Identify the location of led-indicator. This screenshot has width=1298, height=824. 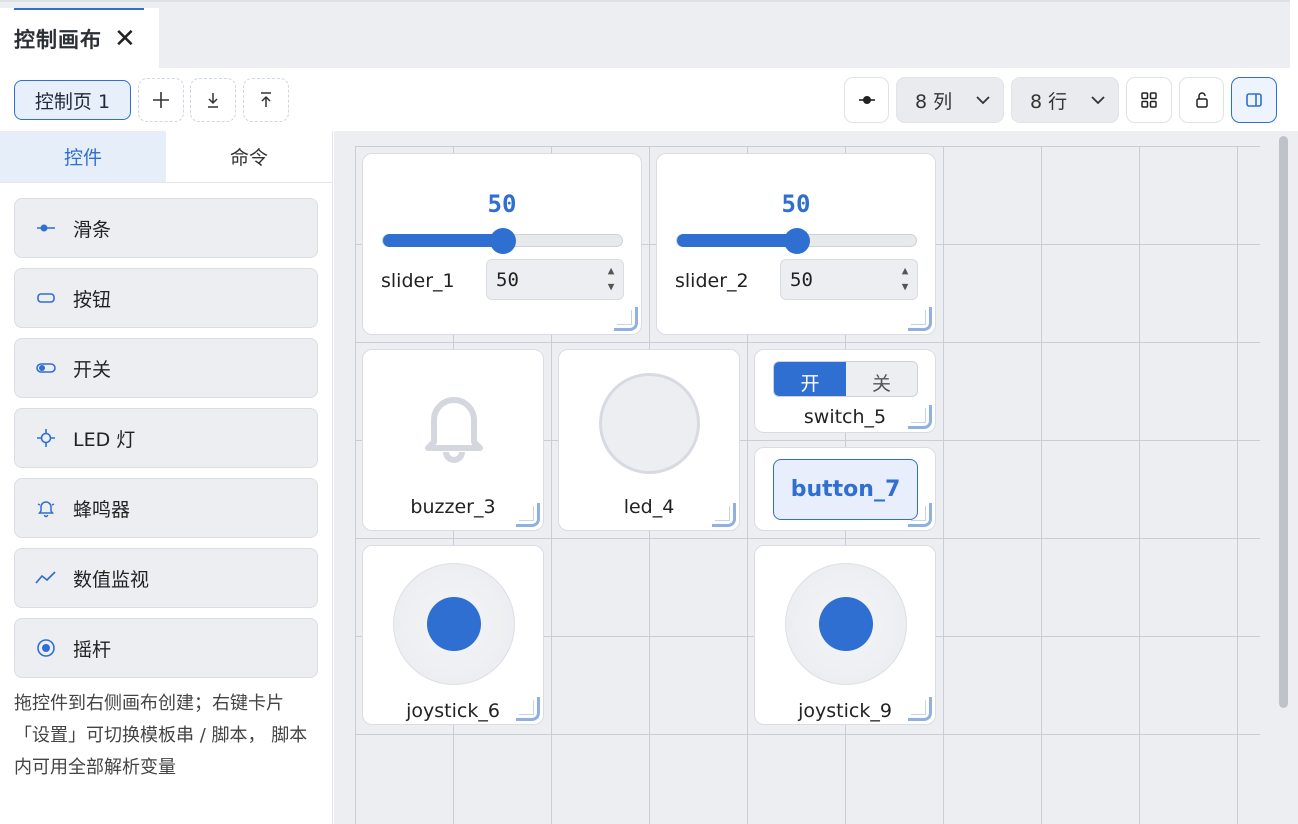
(649, 423).